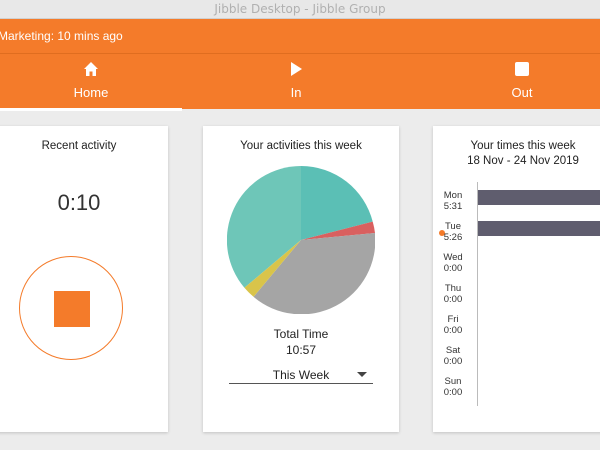 The width and height of the screenshot is (600, 450). Describe the element at coordinates (453, 381) in the screenshot. I see `day-label: Sun` at that location.